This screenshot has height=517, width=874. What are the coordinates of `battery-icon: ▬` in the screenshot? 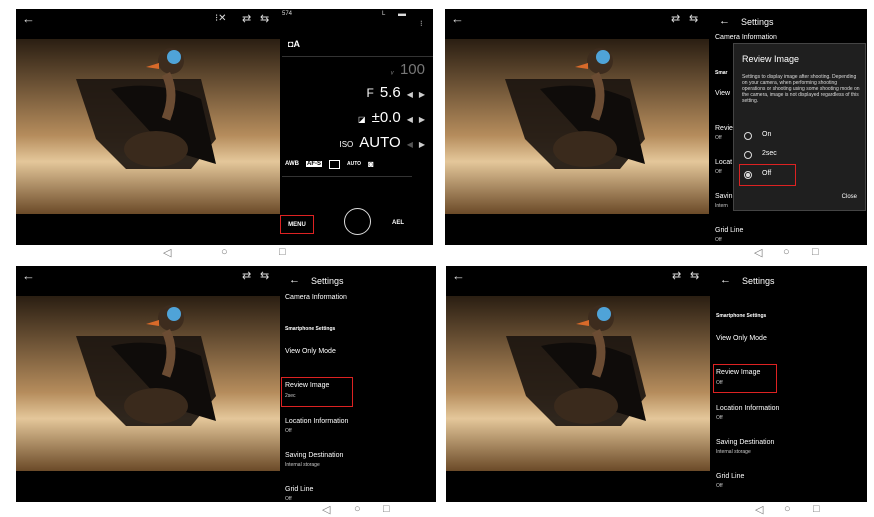 It's located at (402, 13).